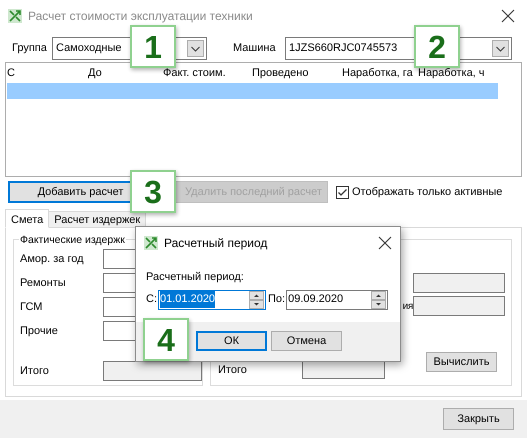 The image size is (527, 438). Describe the element at coordinates (306, 341) in the screenshot. I see `dialog-button: Отмена` at that location.